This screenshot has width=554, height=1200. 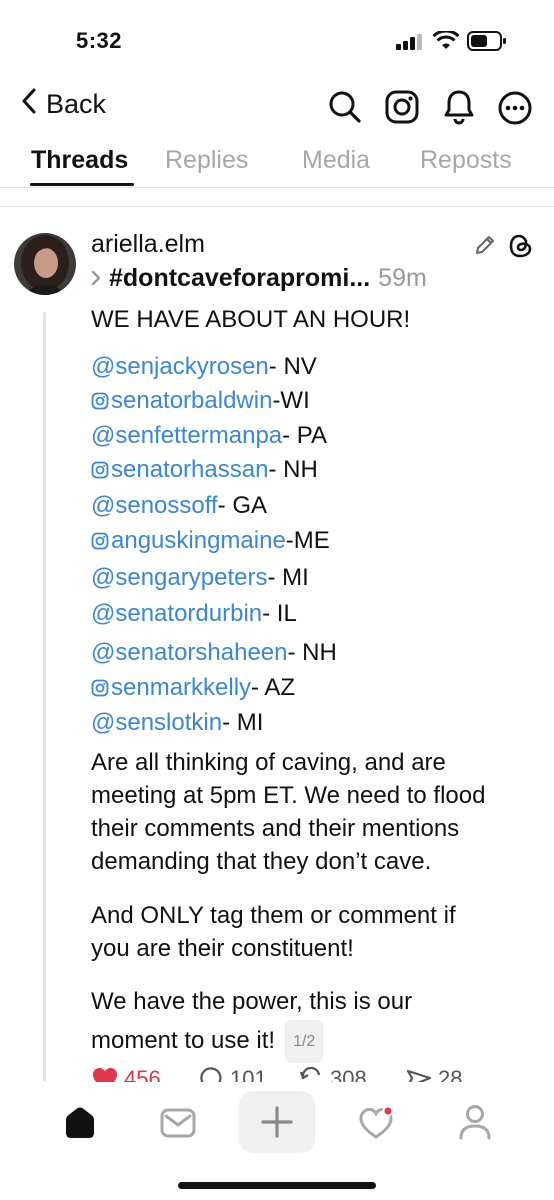 I want to click on mention-link: @sengarypeters, so click(x=179, y=578).